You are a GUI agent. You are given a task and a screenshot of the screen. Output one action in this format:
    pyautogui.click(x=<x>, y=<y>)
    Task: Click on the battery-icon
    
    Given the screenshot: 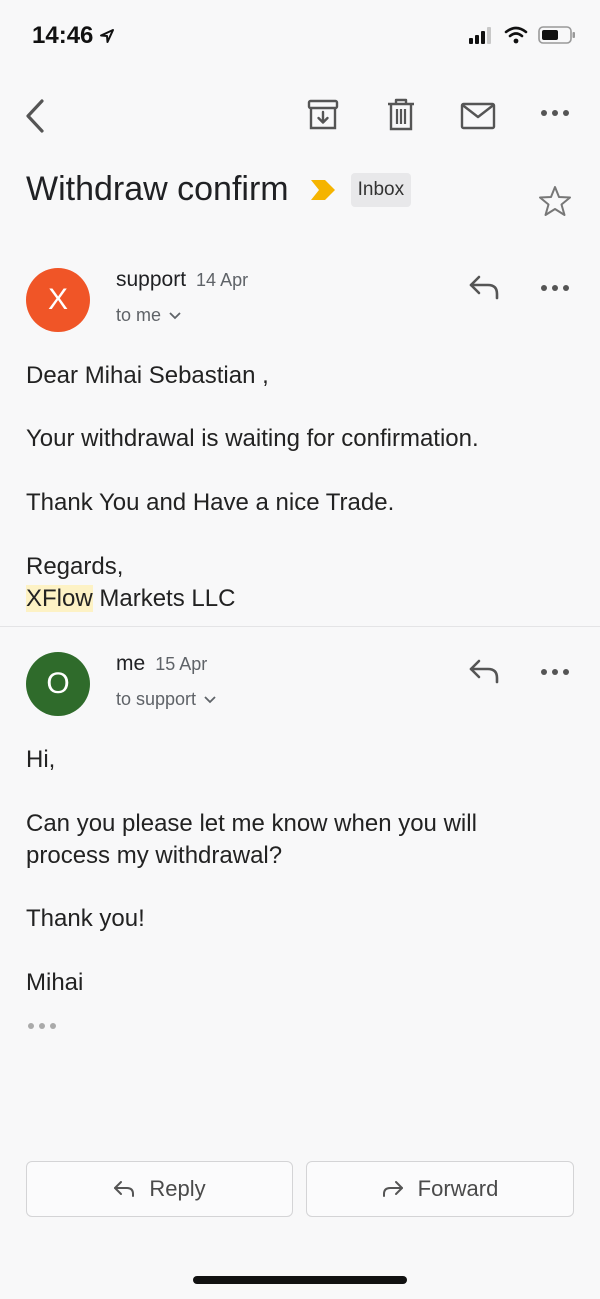 What is the action you would take?
    pyautogui.click(x=556, y=35)
    